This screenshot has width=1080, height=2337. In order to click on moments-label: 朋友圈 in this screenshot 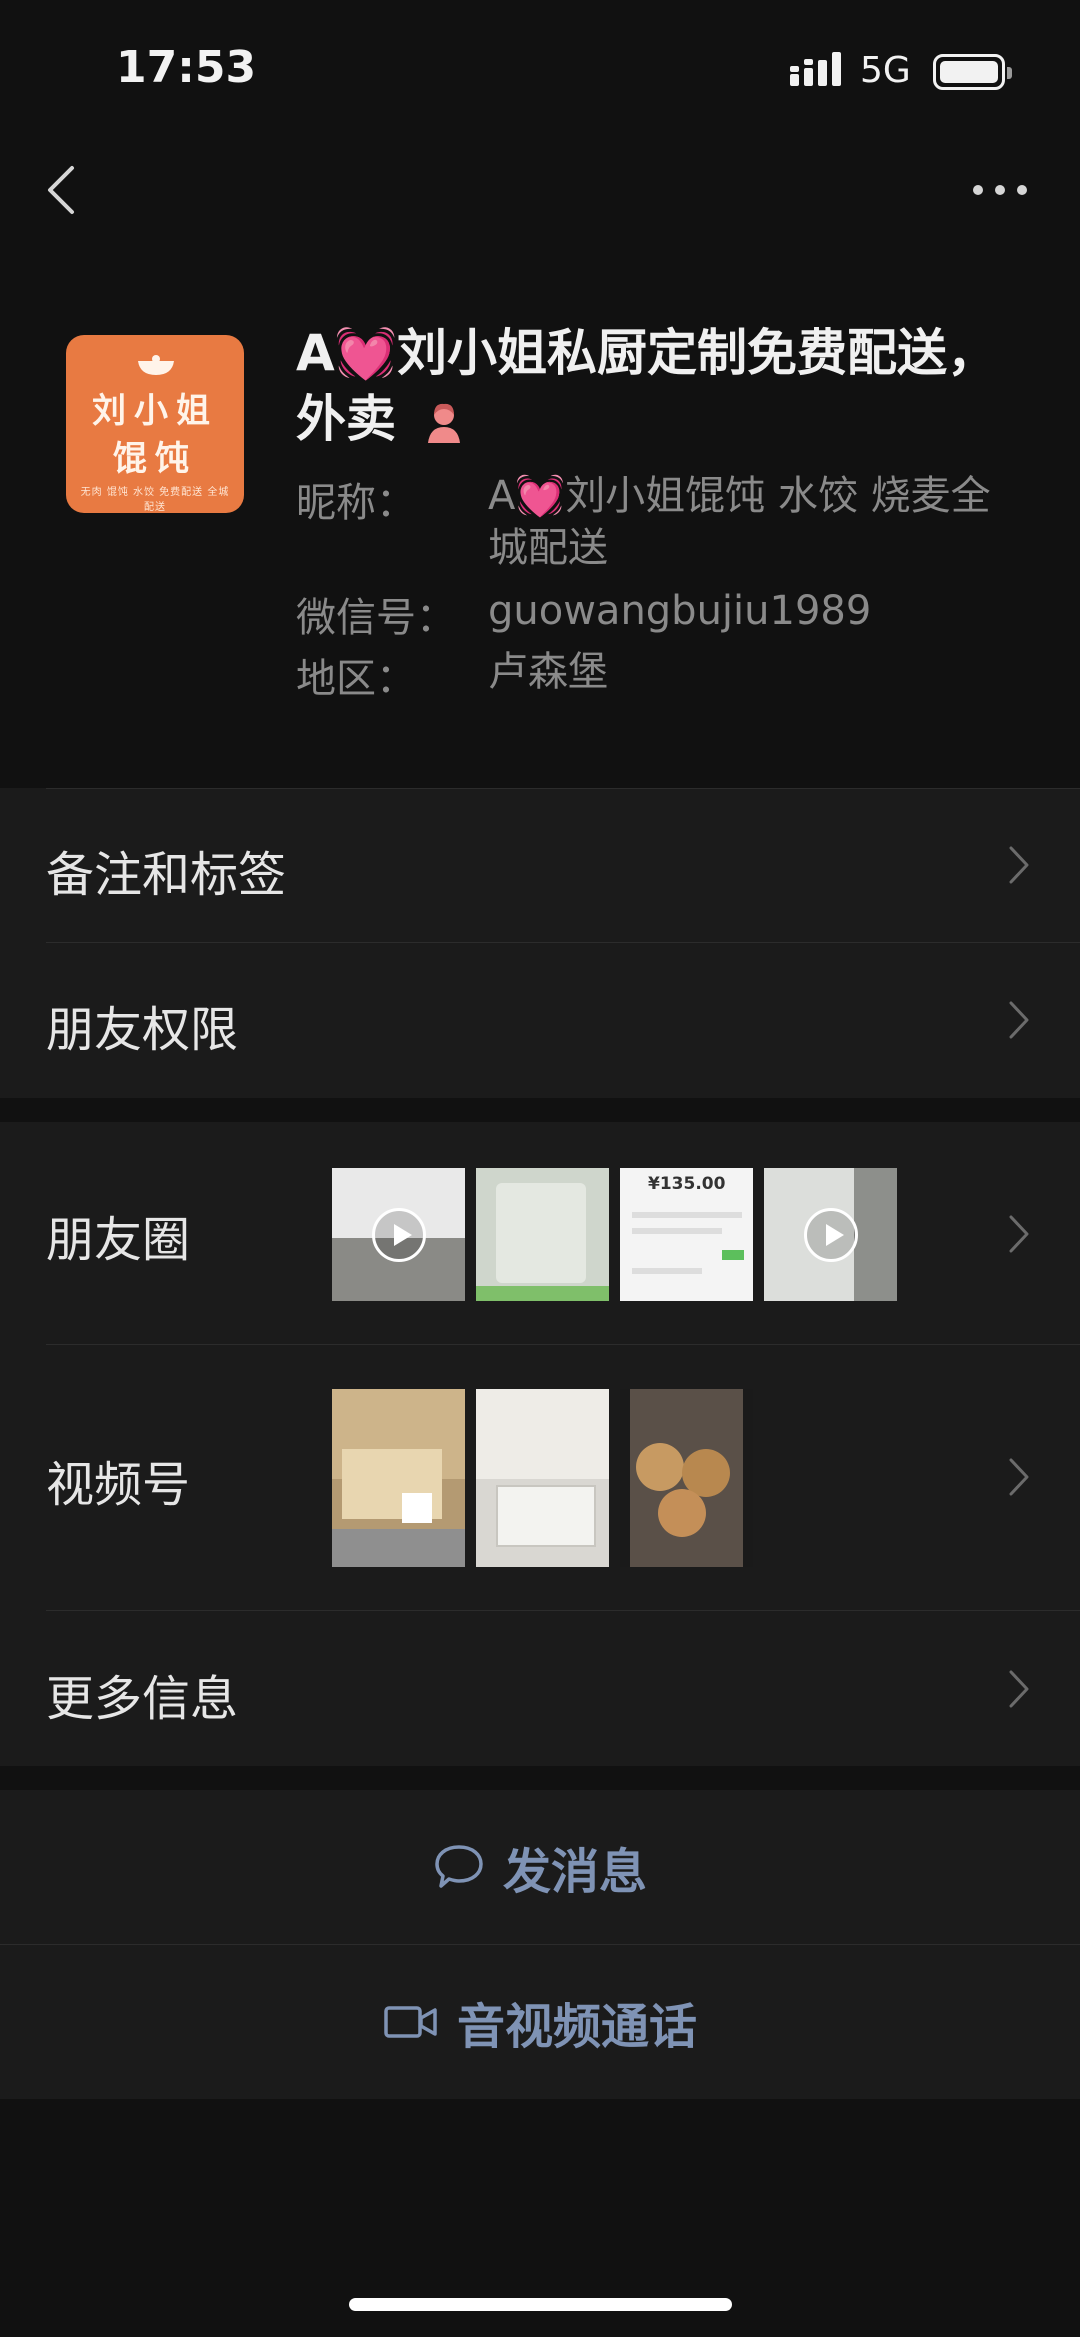, I will do `click(118, 1240)`.